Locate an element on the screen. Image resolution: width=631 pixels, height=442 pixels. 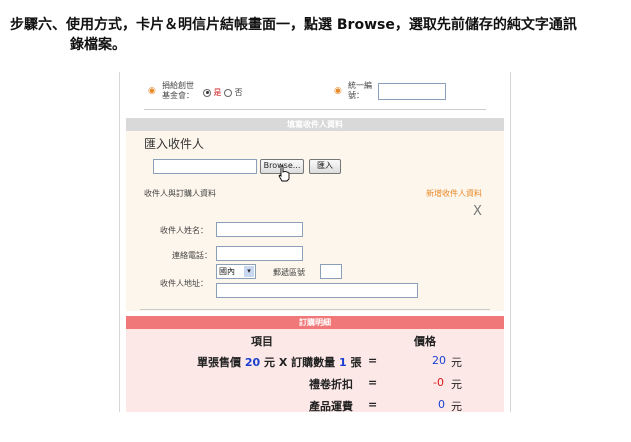
shipping-label: 產品運費 is located at coordinates (331, 406).